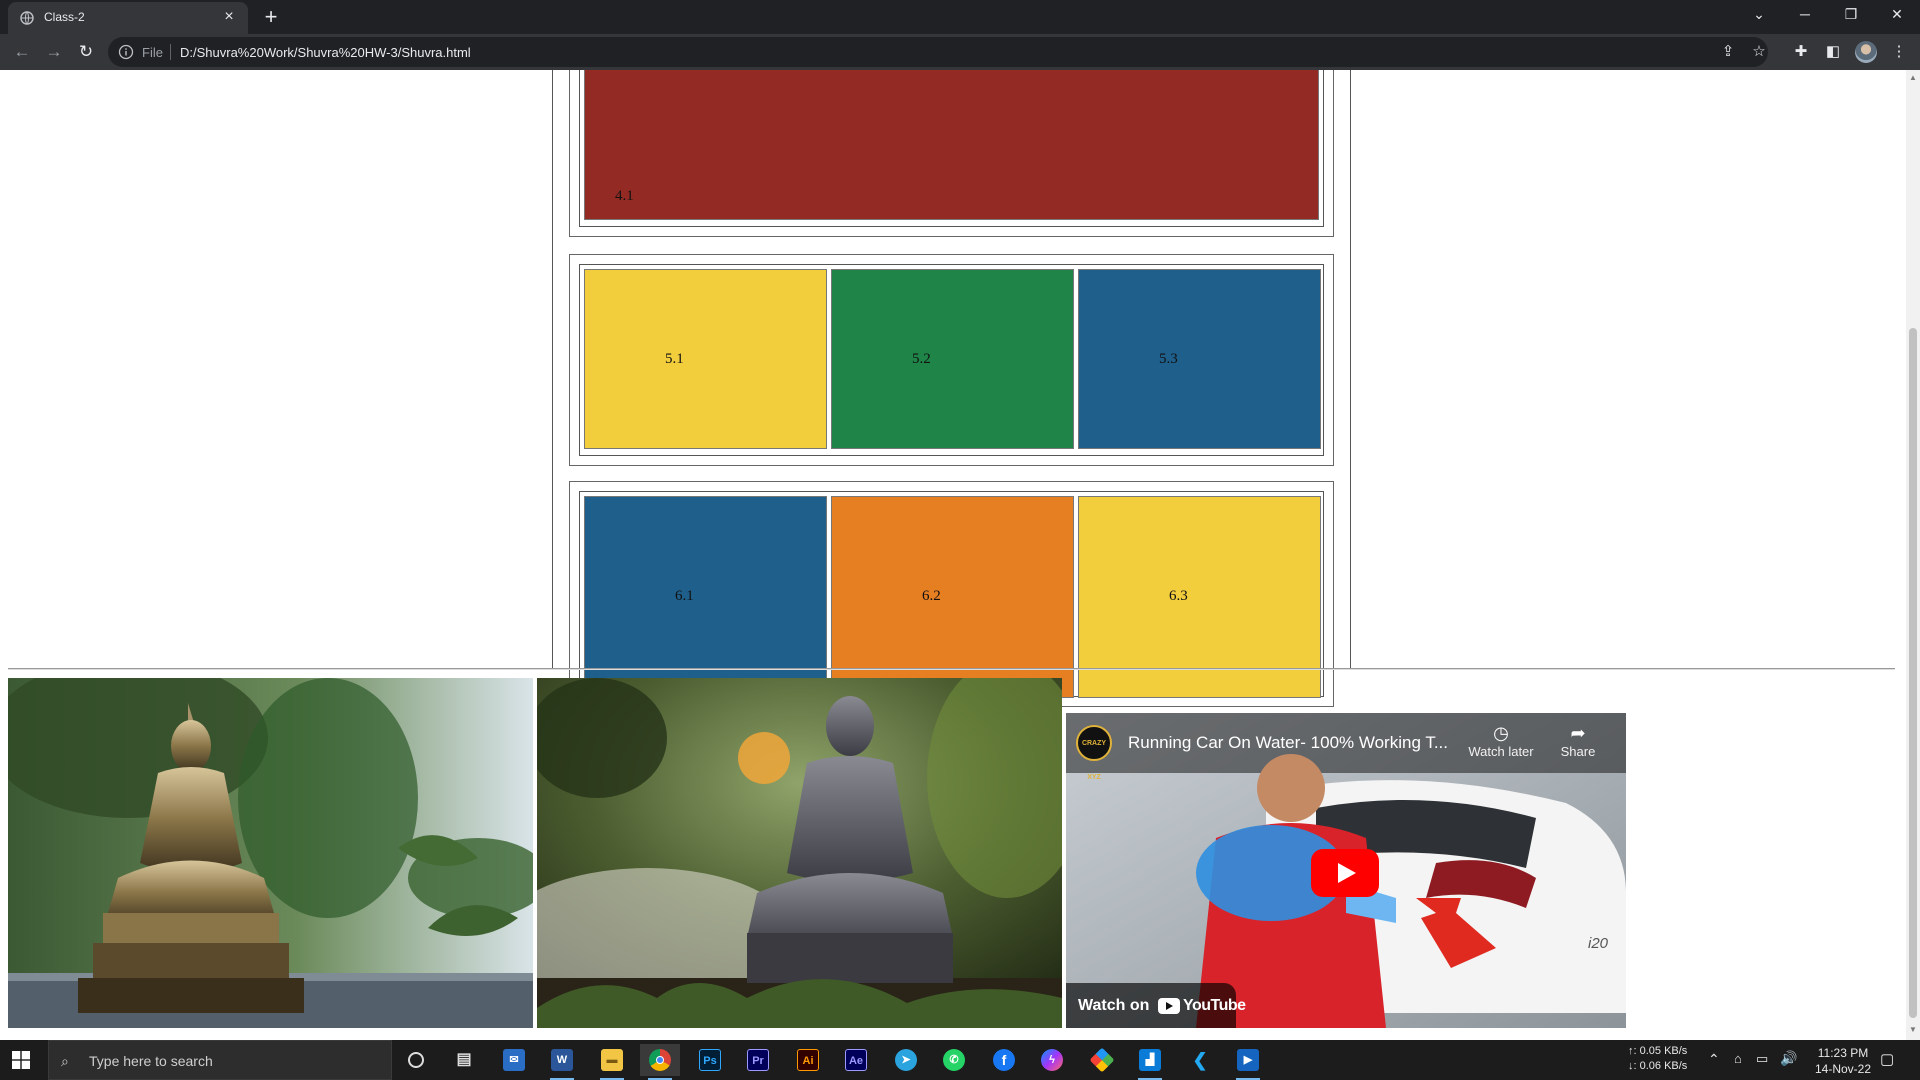 Image resolution: width=1920 pixels, height=1080 pixels. Describe the element at coordinates (1598, 943) in the screenshot. I see `car-badge: i20` at that location.